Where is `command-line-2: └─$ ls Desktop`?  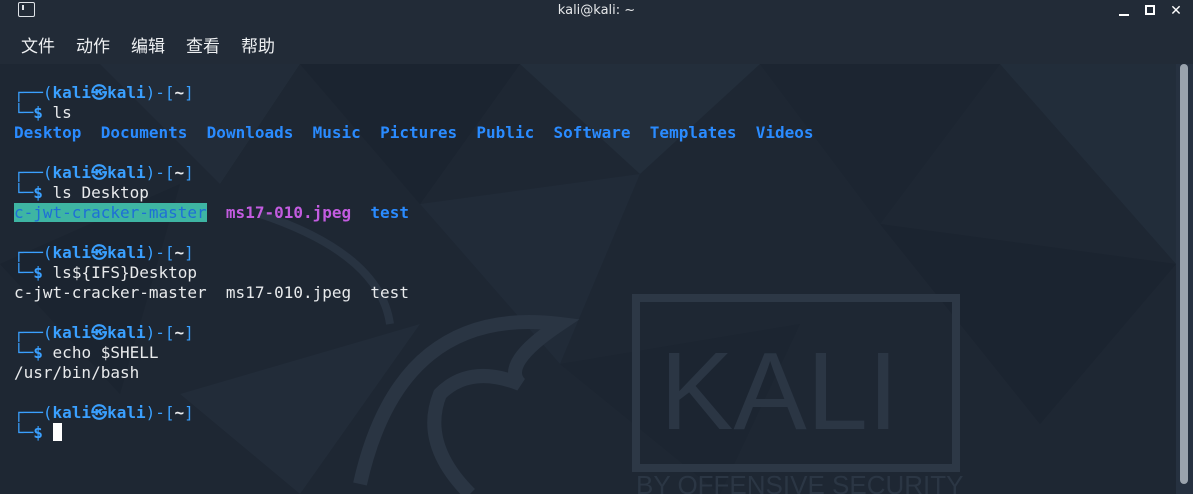 command-line-2: └─$ ls Desktop is located at coordinates (81, 192).